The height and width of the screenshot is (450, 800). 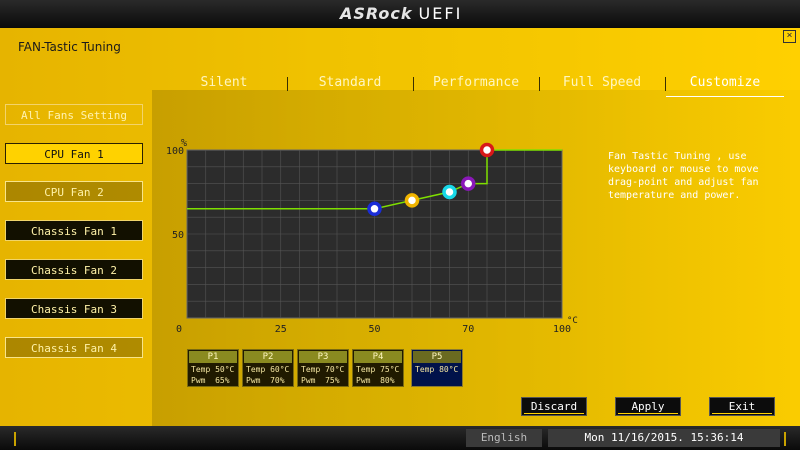 I want to click on product-text: UEFI, so click(x=440, y=13).